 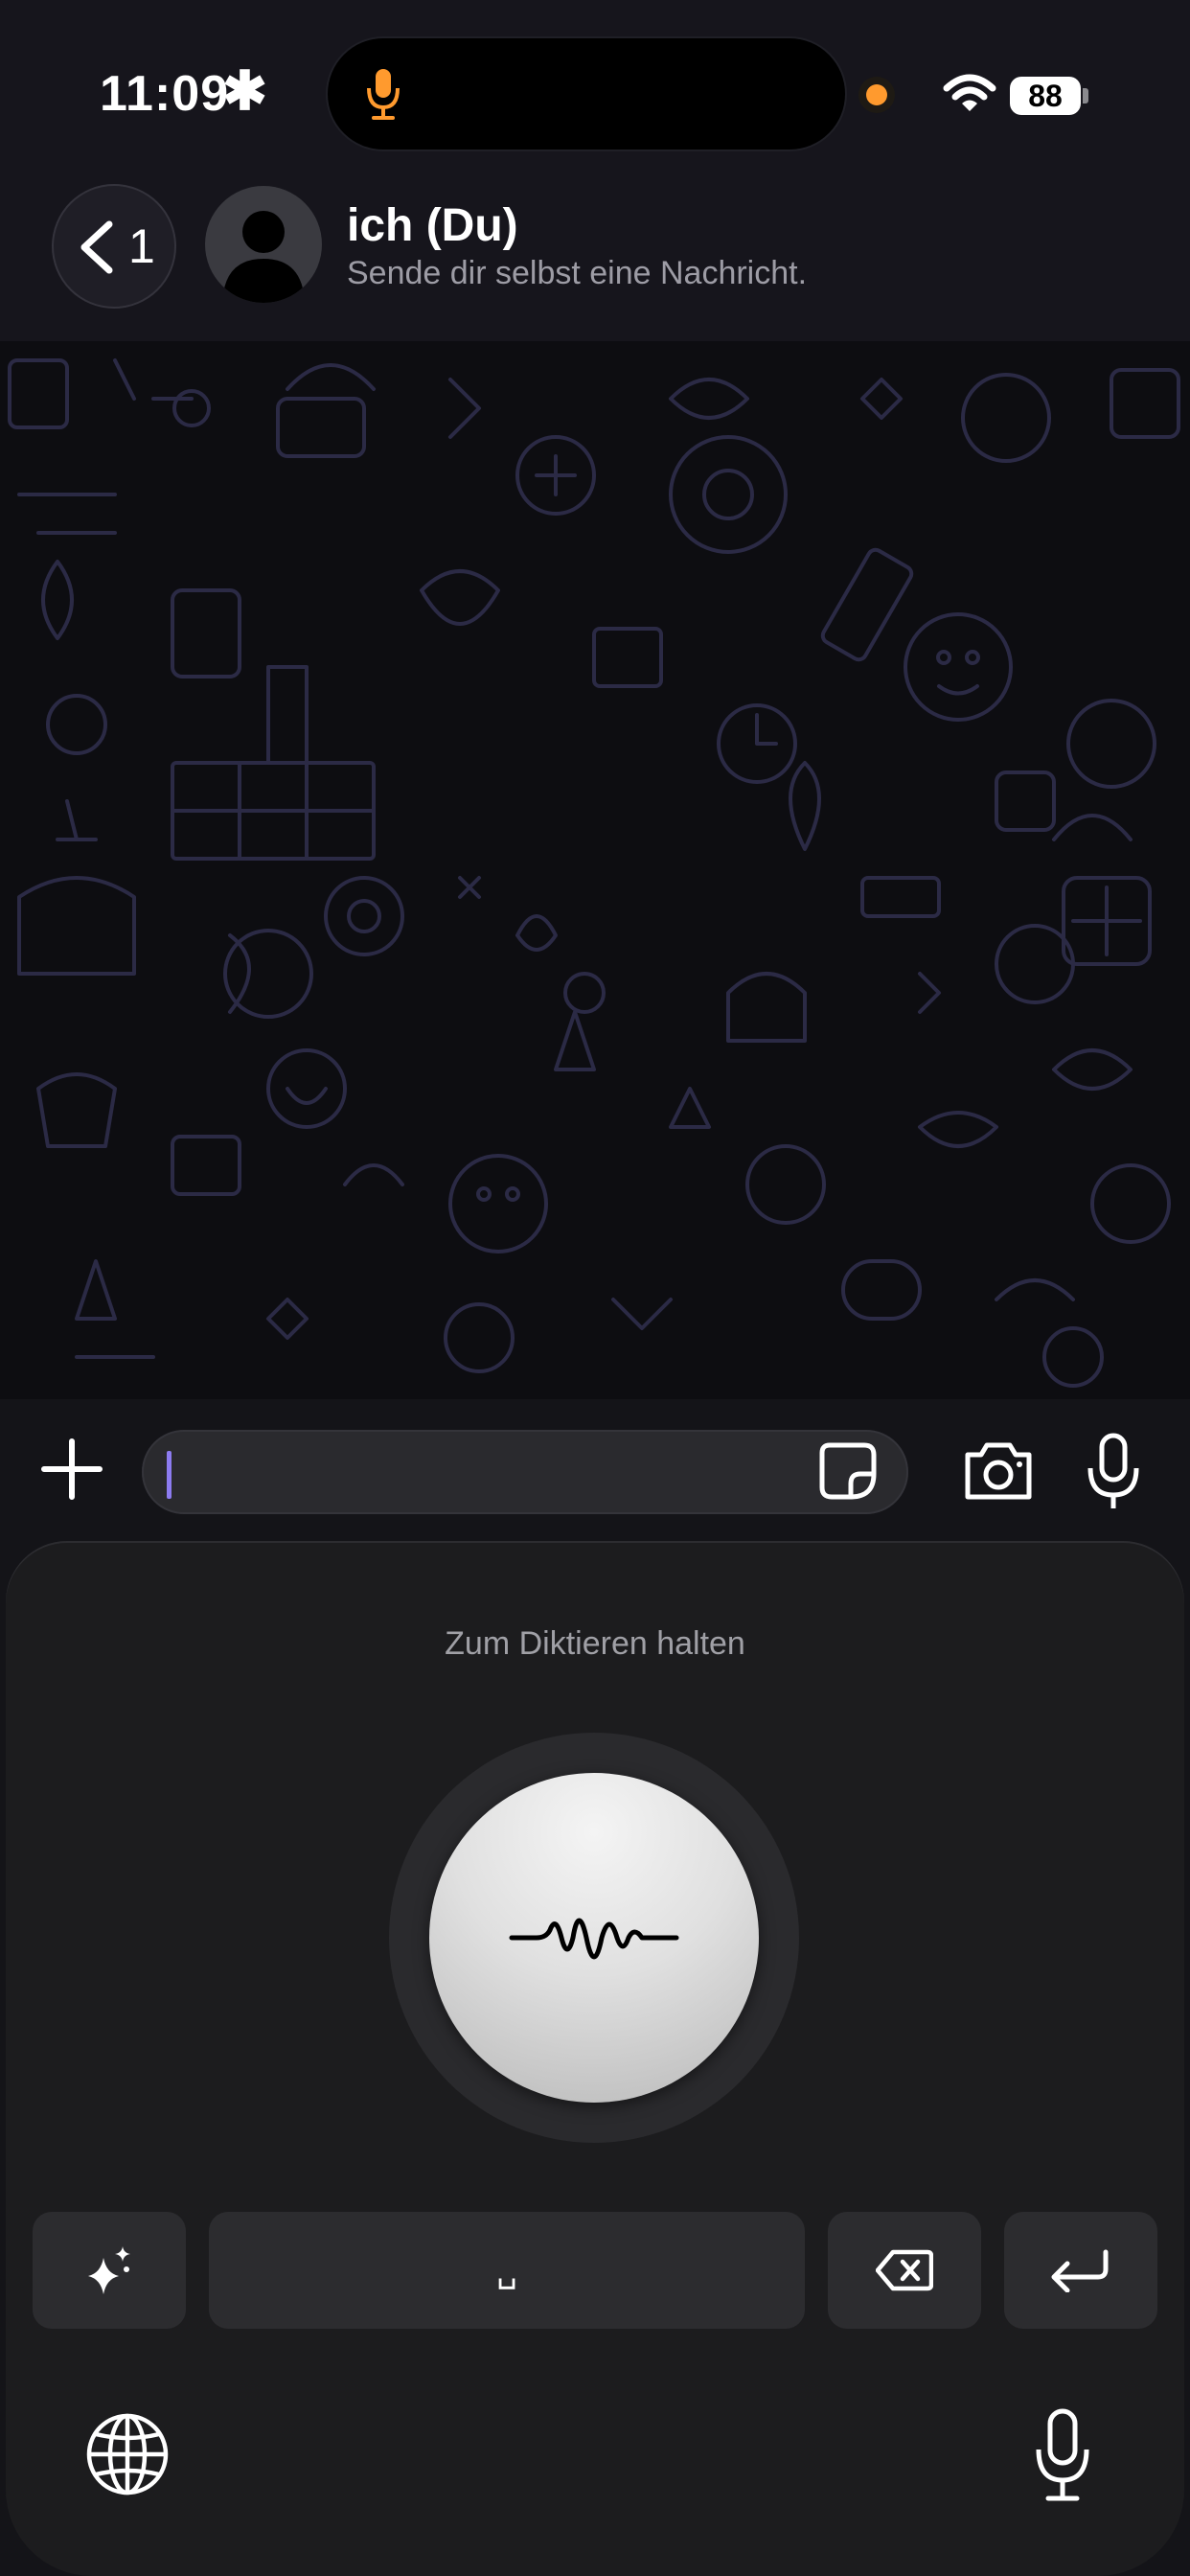 I want to click on avatar, so click(x=264, y=244).